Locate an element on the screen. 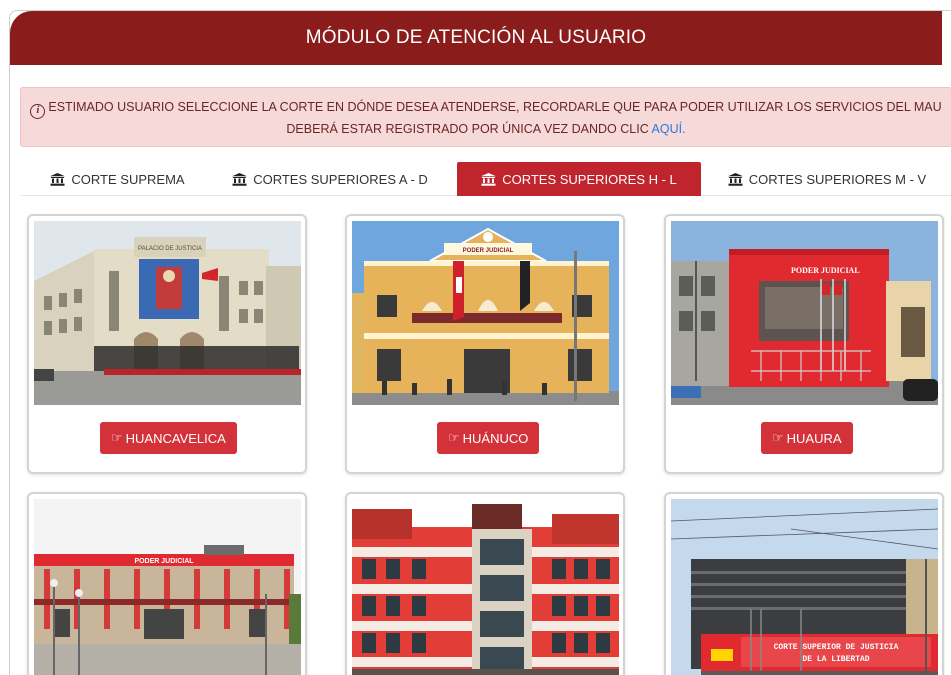  court-button-label: HUANCAVELICA is located at coordinates (175, 438).